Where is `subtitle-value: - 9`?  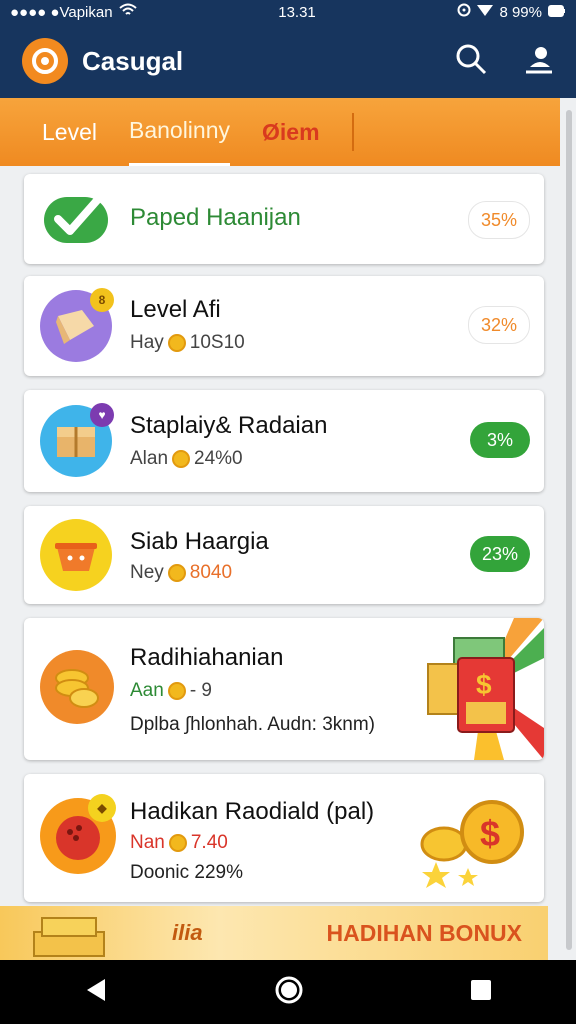
subtitle-value: - 9 is located at coordinates (200, 690).